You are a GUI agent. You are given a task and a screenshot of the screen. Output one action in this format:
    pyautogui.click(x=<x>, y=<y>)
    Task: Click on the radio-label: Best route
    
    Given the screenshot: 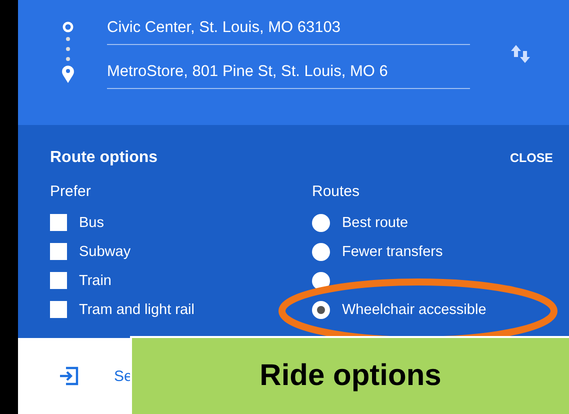 What is the action you would take?
    pyautogui.click(x=375, y=222)
    